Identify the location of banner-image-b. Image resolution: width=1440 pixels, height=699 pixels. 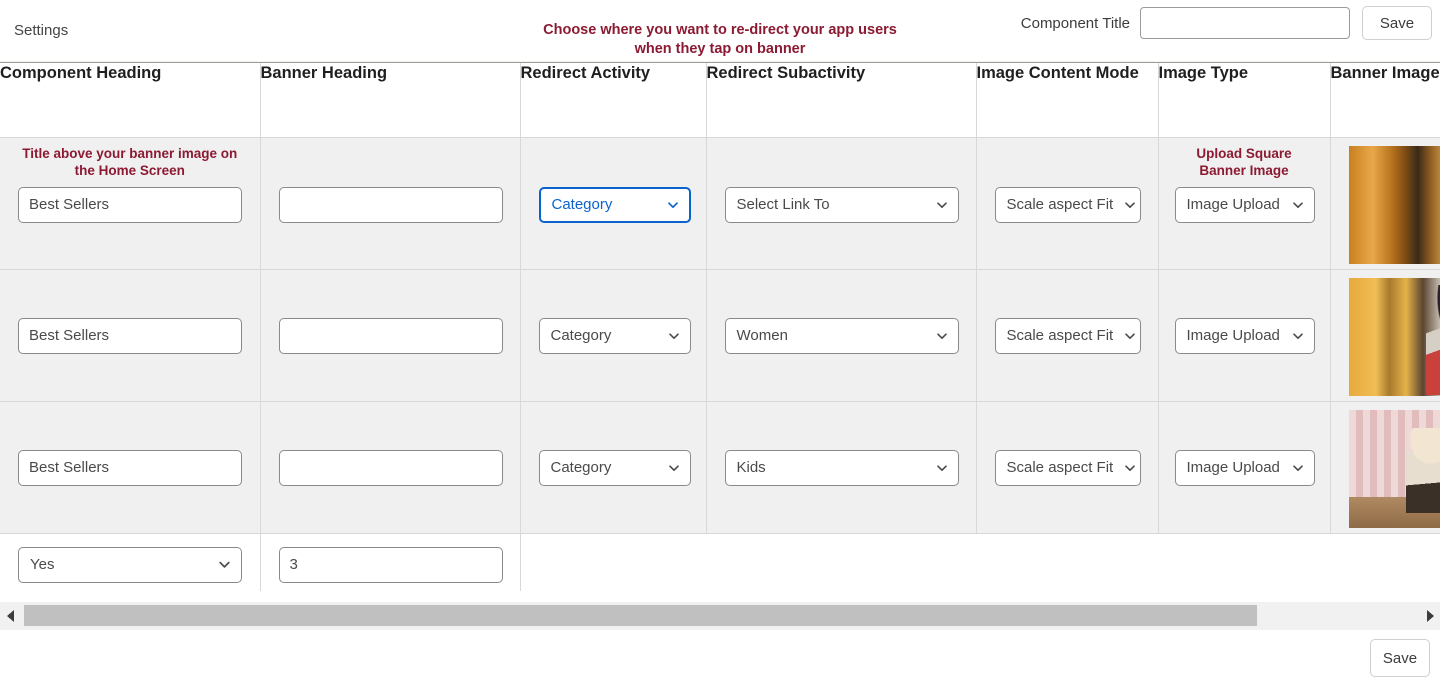
(1394, 336).